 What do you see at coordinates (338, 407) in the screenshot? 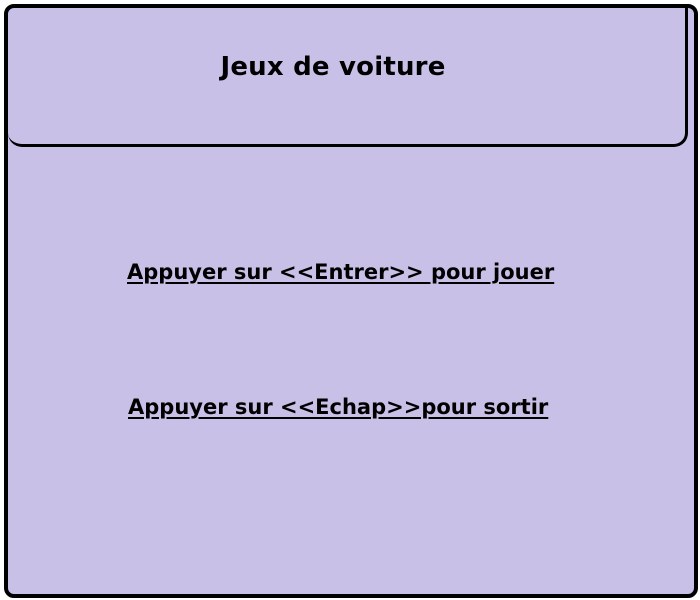
I see `quit-instruction-link: Appuyer sur <<Echap>>pour sortir` at bounding box center [338, 407].